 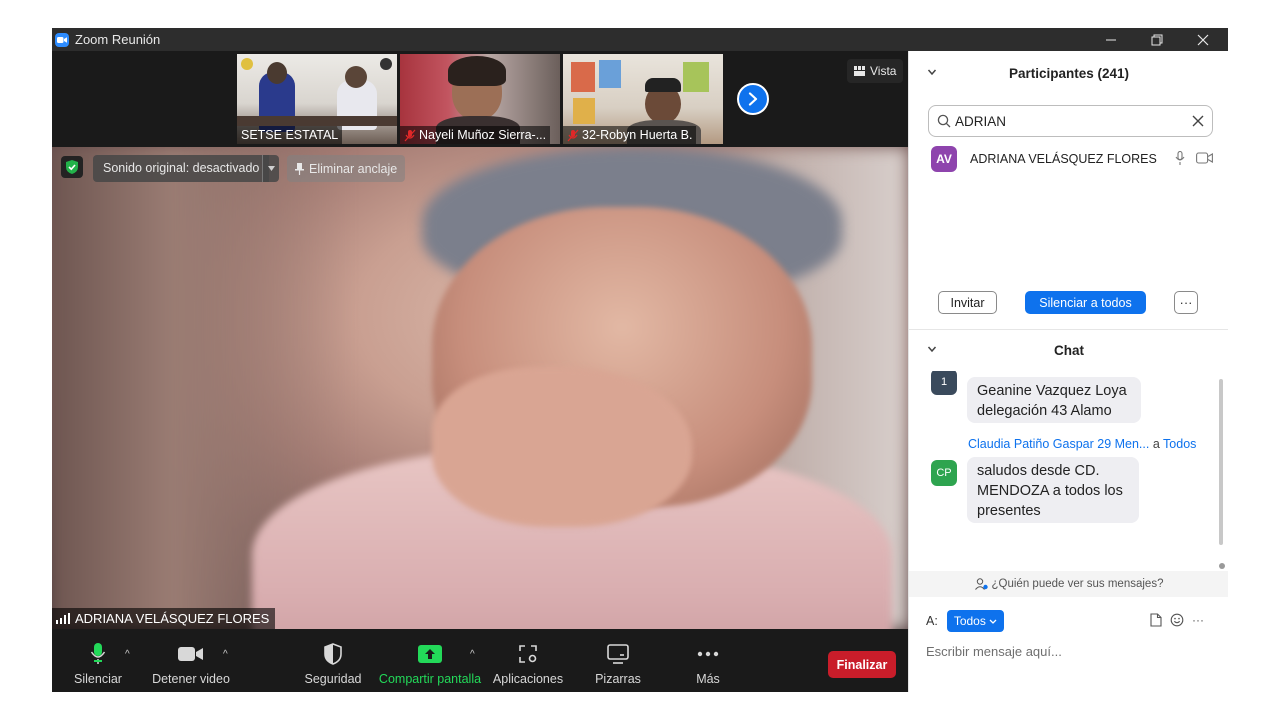 I want to click on participants-header: Participantes (241), so click(x=1068, y=73).